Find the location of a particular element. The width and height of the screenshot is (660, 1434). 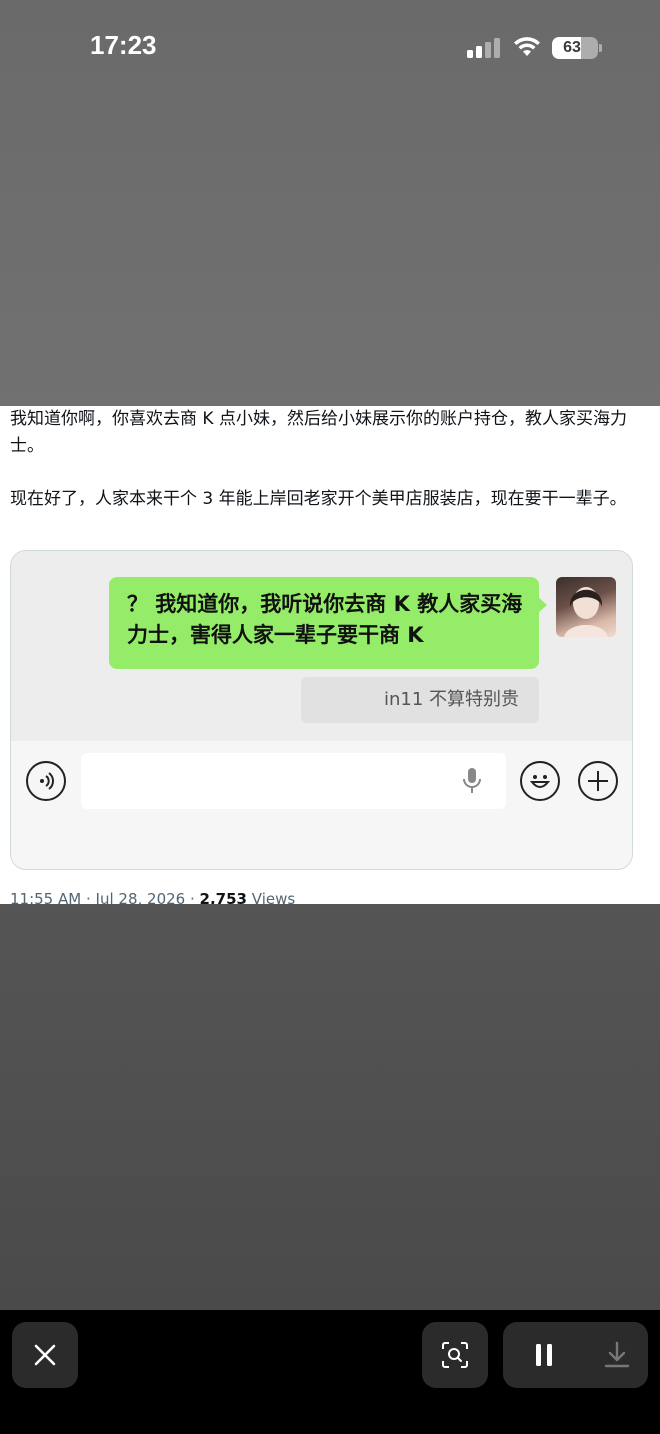

download-icon is located at coordinates (616, 1354).